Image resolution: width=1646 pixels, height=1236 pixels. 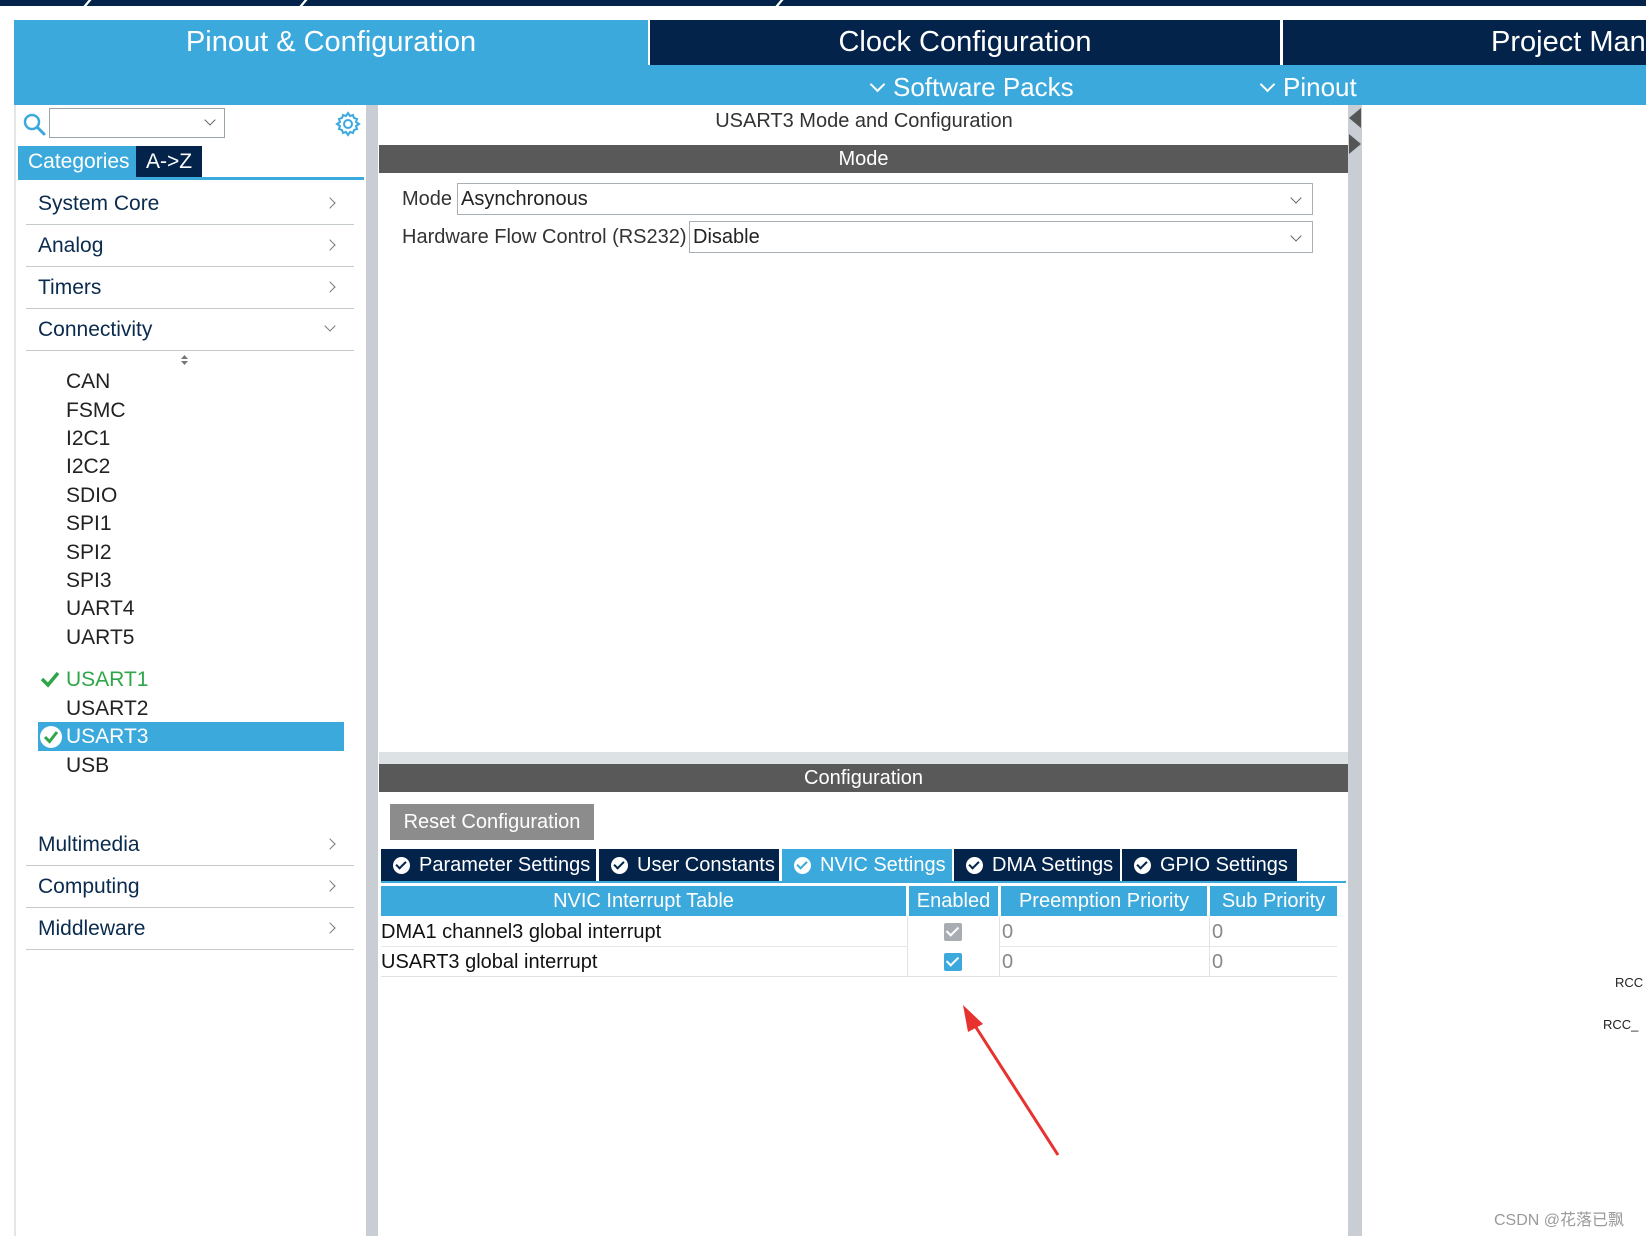 What do you see at coordinates (190, 246) in the screenshot?
I see `category-analog: Analog` at bounding box center [190, 246].